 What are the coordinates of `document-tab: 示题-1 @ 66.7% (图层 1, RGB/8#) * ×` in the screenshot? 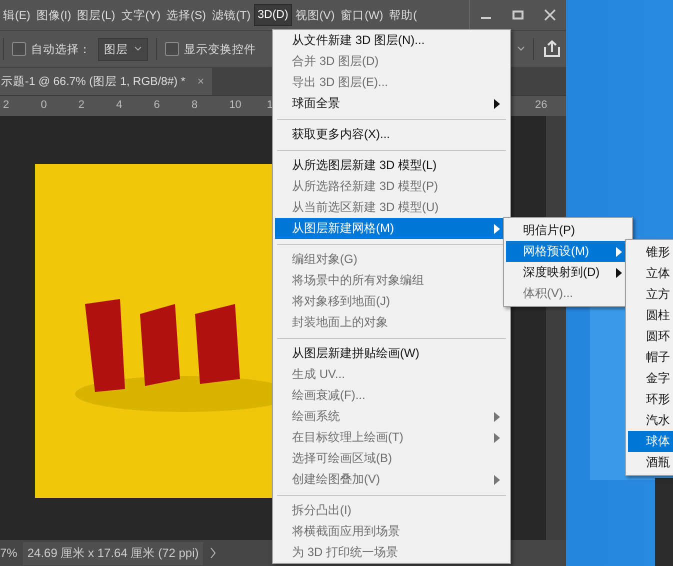 It's located at (106, 81).